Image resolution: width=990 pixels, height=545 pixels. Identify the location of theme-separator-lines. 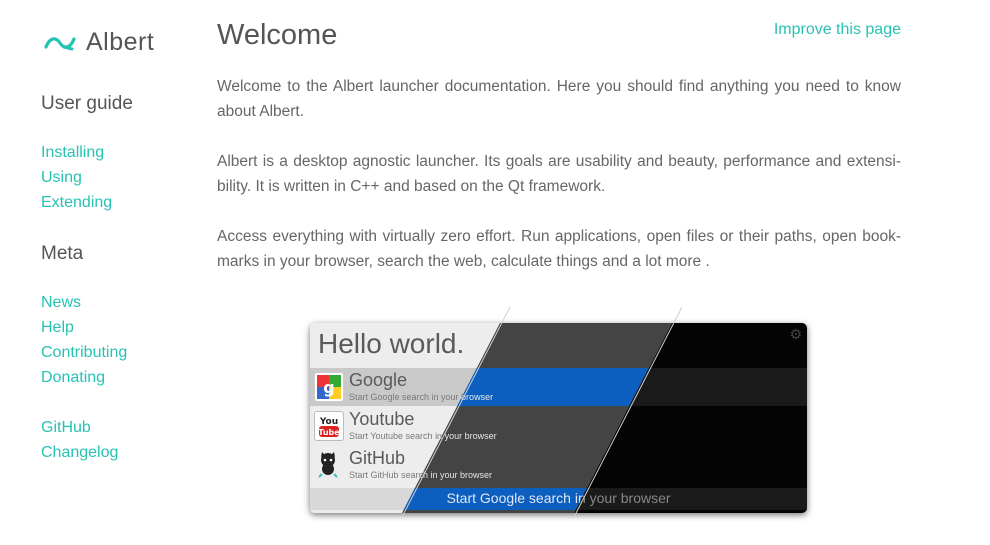
(542, 412).